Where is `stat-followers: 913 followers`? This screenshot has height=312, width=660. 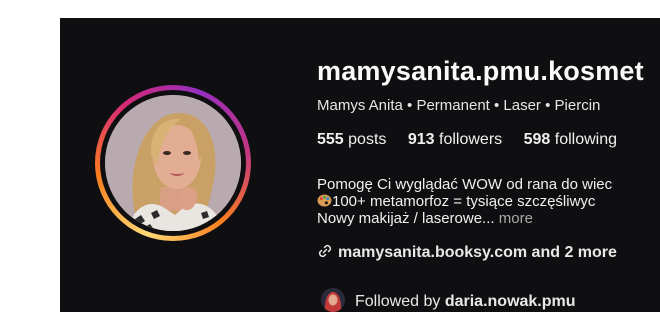 stat-followers: 913 followers is located at coordinates (455, 139).